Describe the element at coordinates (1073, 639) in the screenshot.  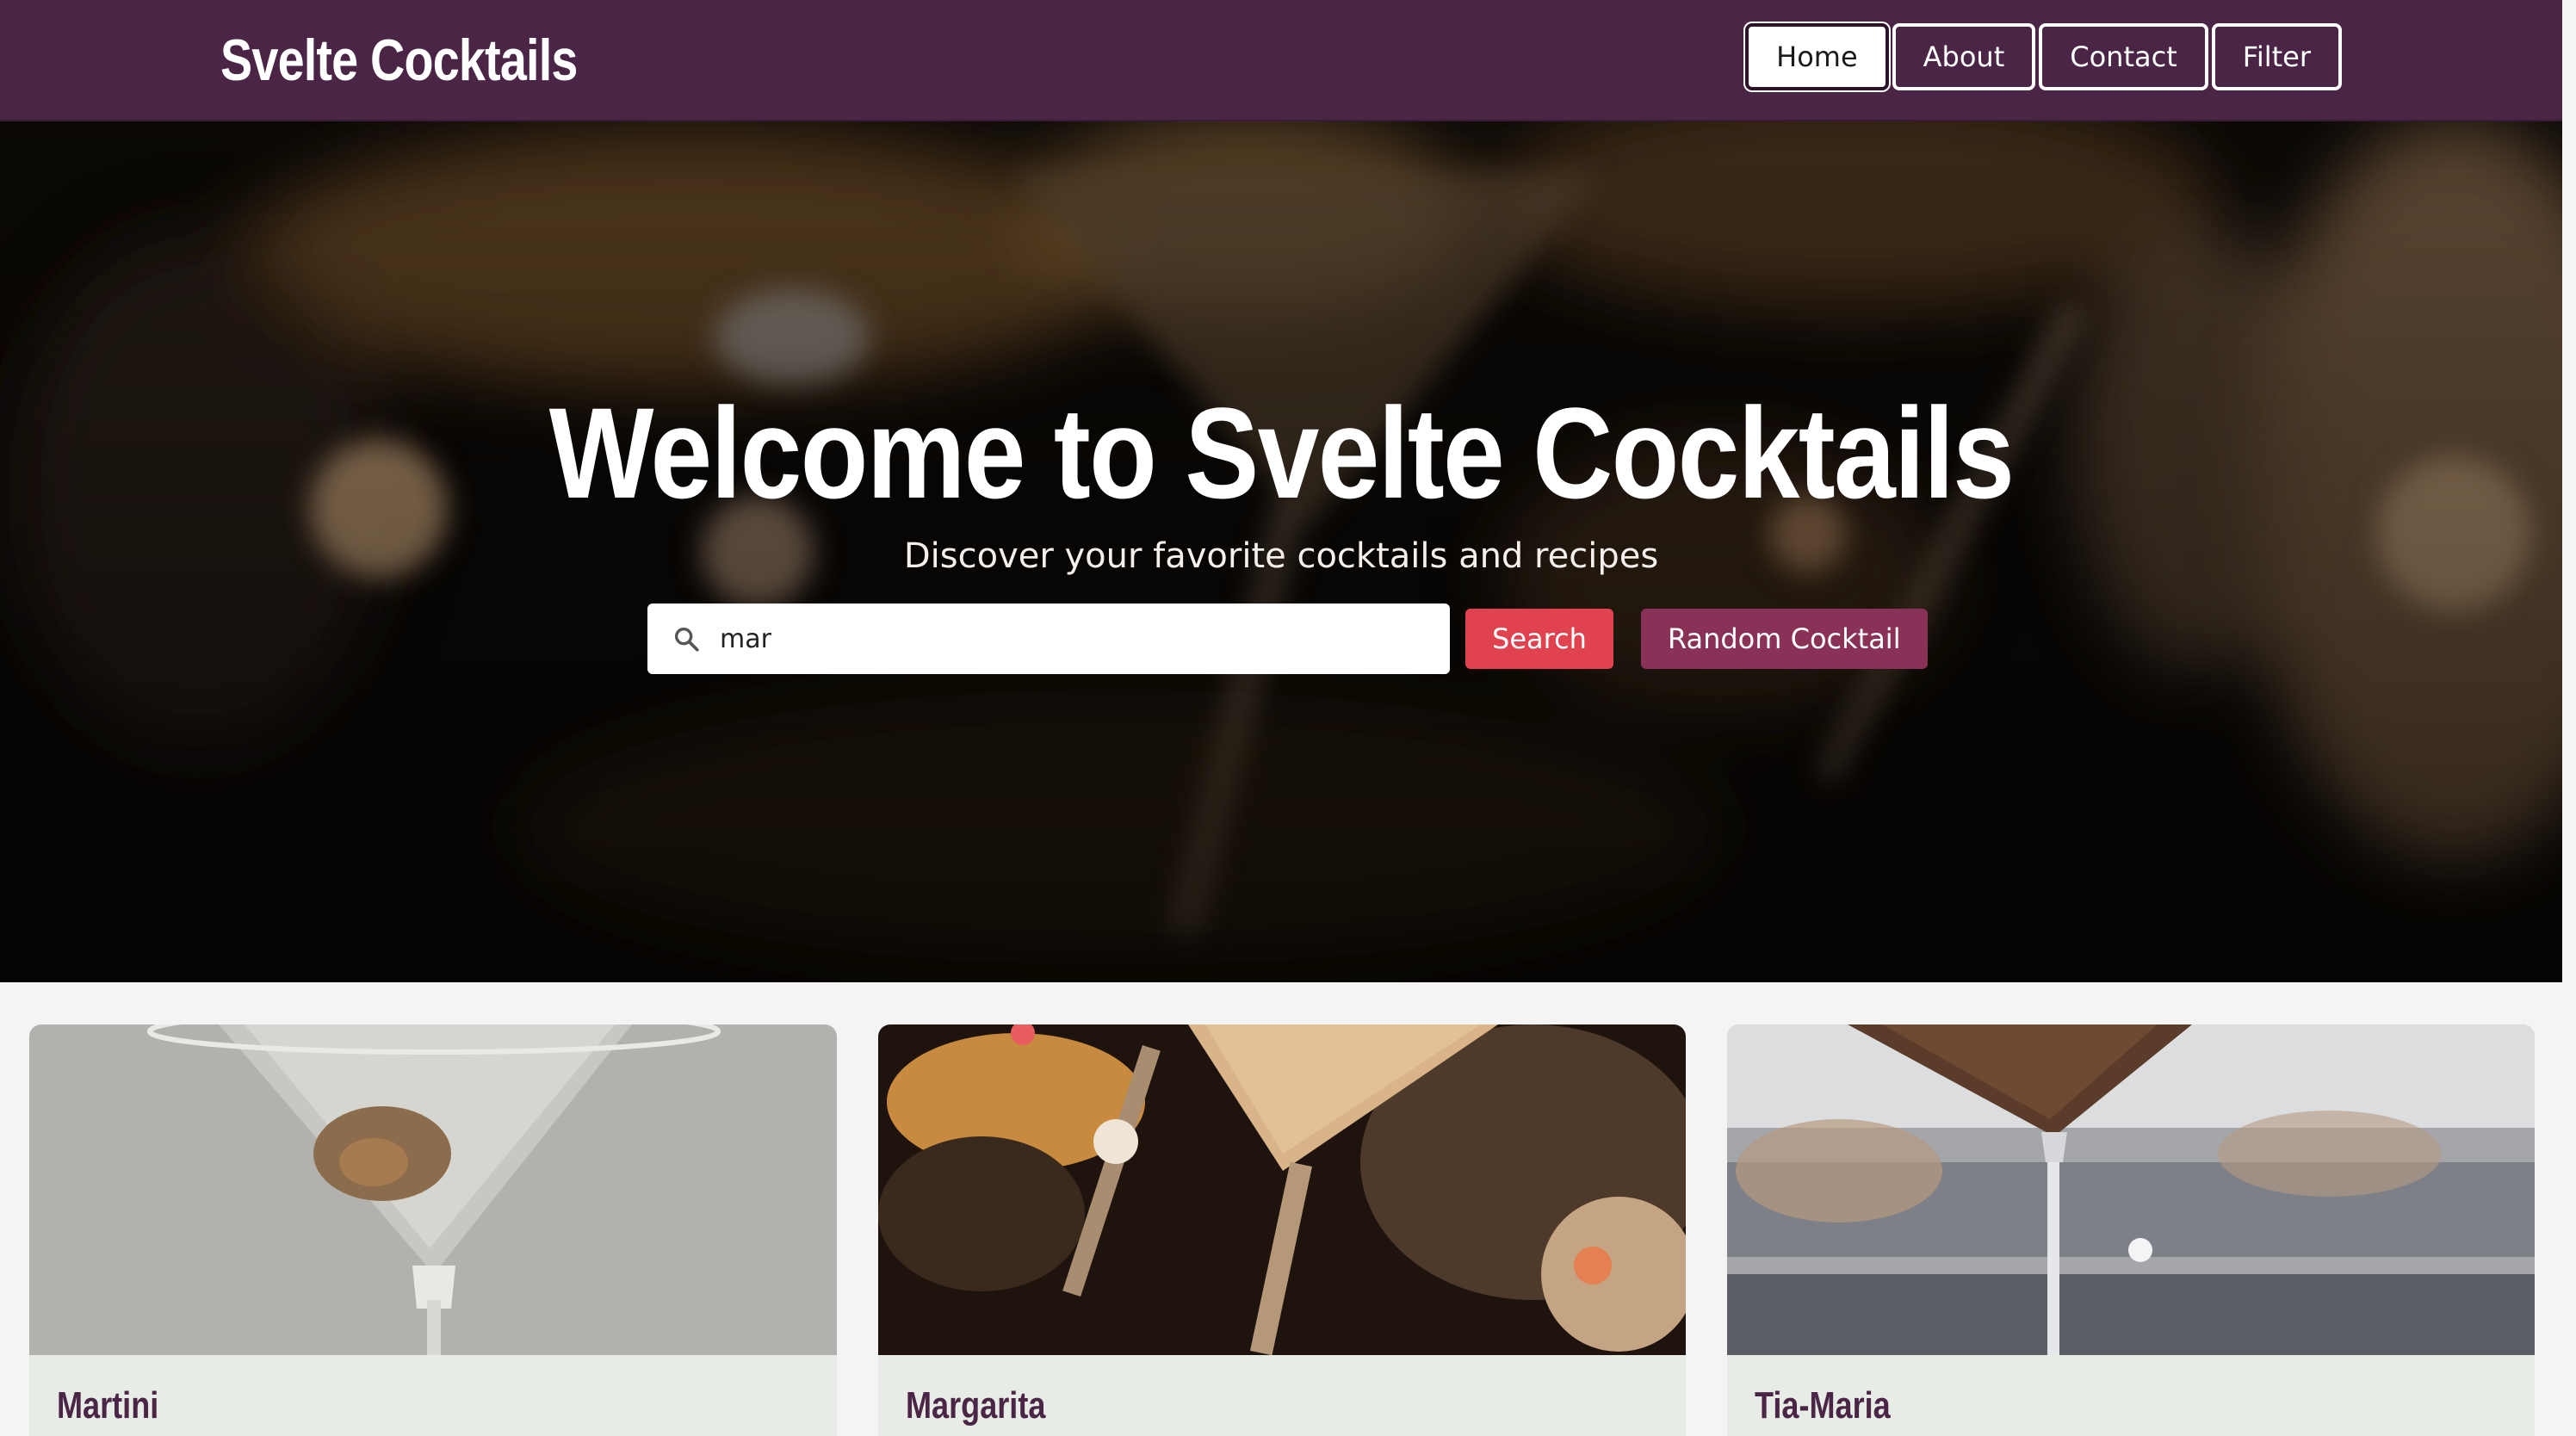
I see `search-input` at that location.